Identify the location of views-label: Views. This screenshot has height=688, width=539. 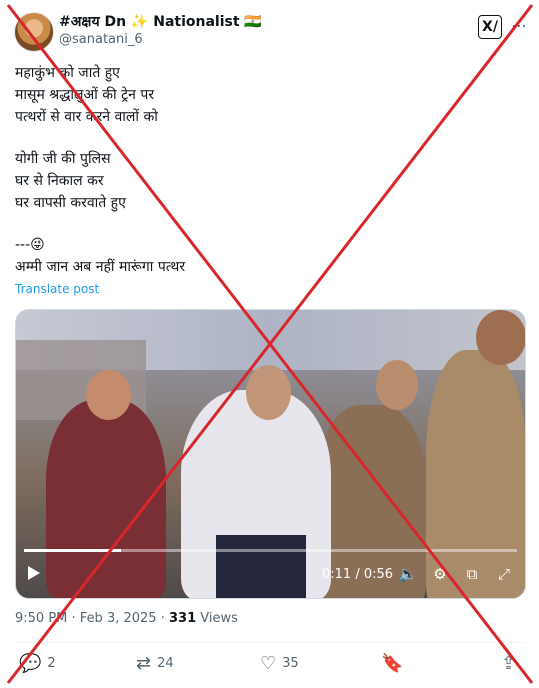
(219, 618).